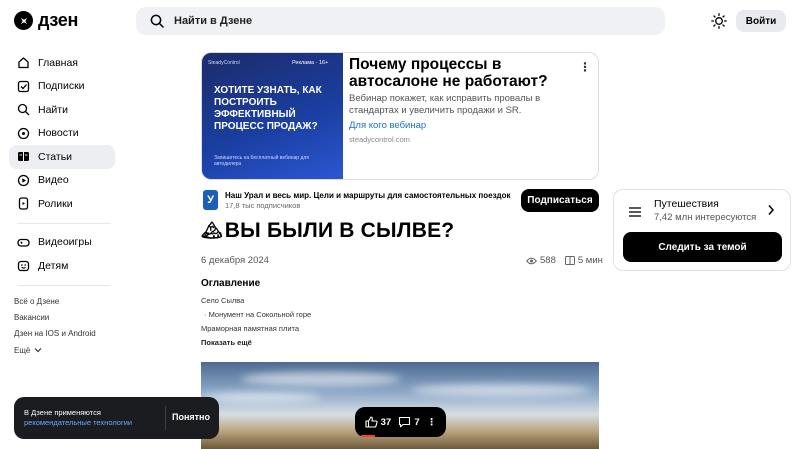 This screenshot has height=449, width=800. I want to click on read-time: 5 мин, so click(590, 260).